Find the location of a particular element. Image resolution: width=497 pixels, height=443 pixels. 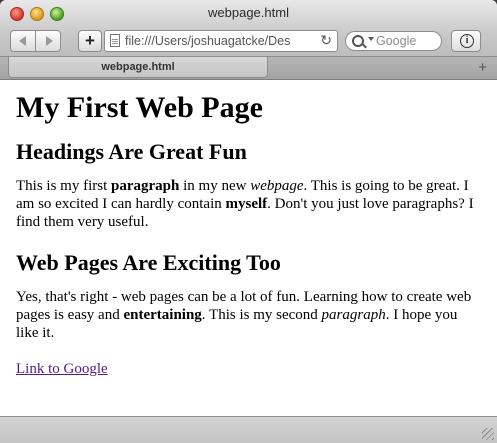

tab-bar: webpage.html + is located at coordinates (248, 68).